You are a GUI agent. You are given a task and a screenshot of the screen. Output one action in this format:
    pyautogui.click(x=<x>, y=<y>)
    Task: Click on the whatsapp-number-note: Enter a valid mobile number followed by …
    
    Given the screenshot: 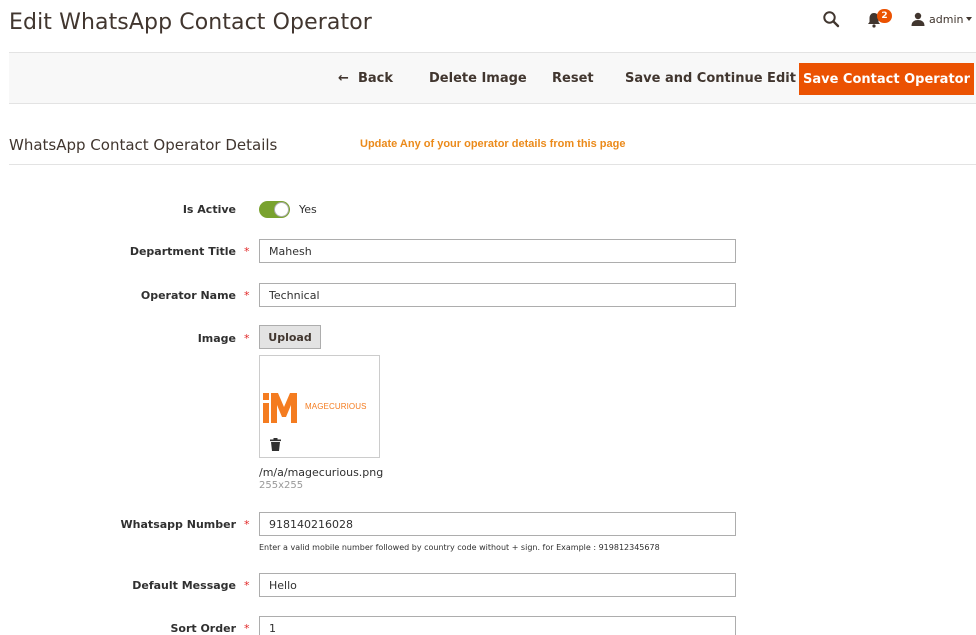 What is the action you would take?
    pyautogui.click(x=459, y=547)
    